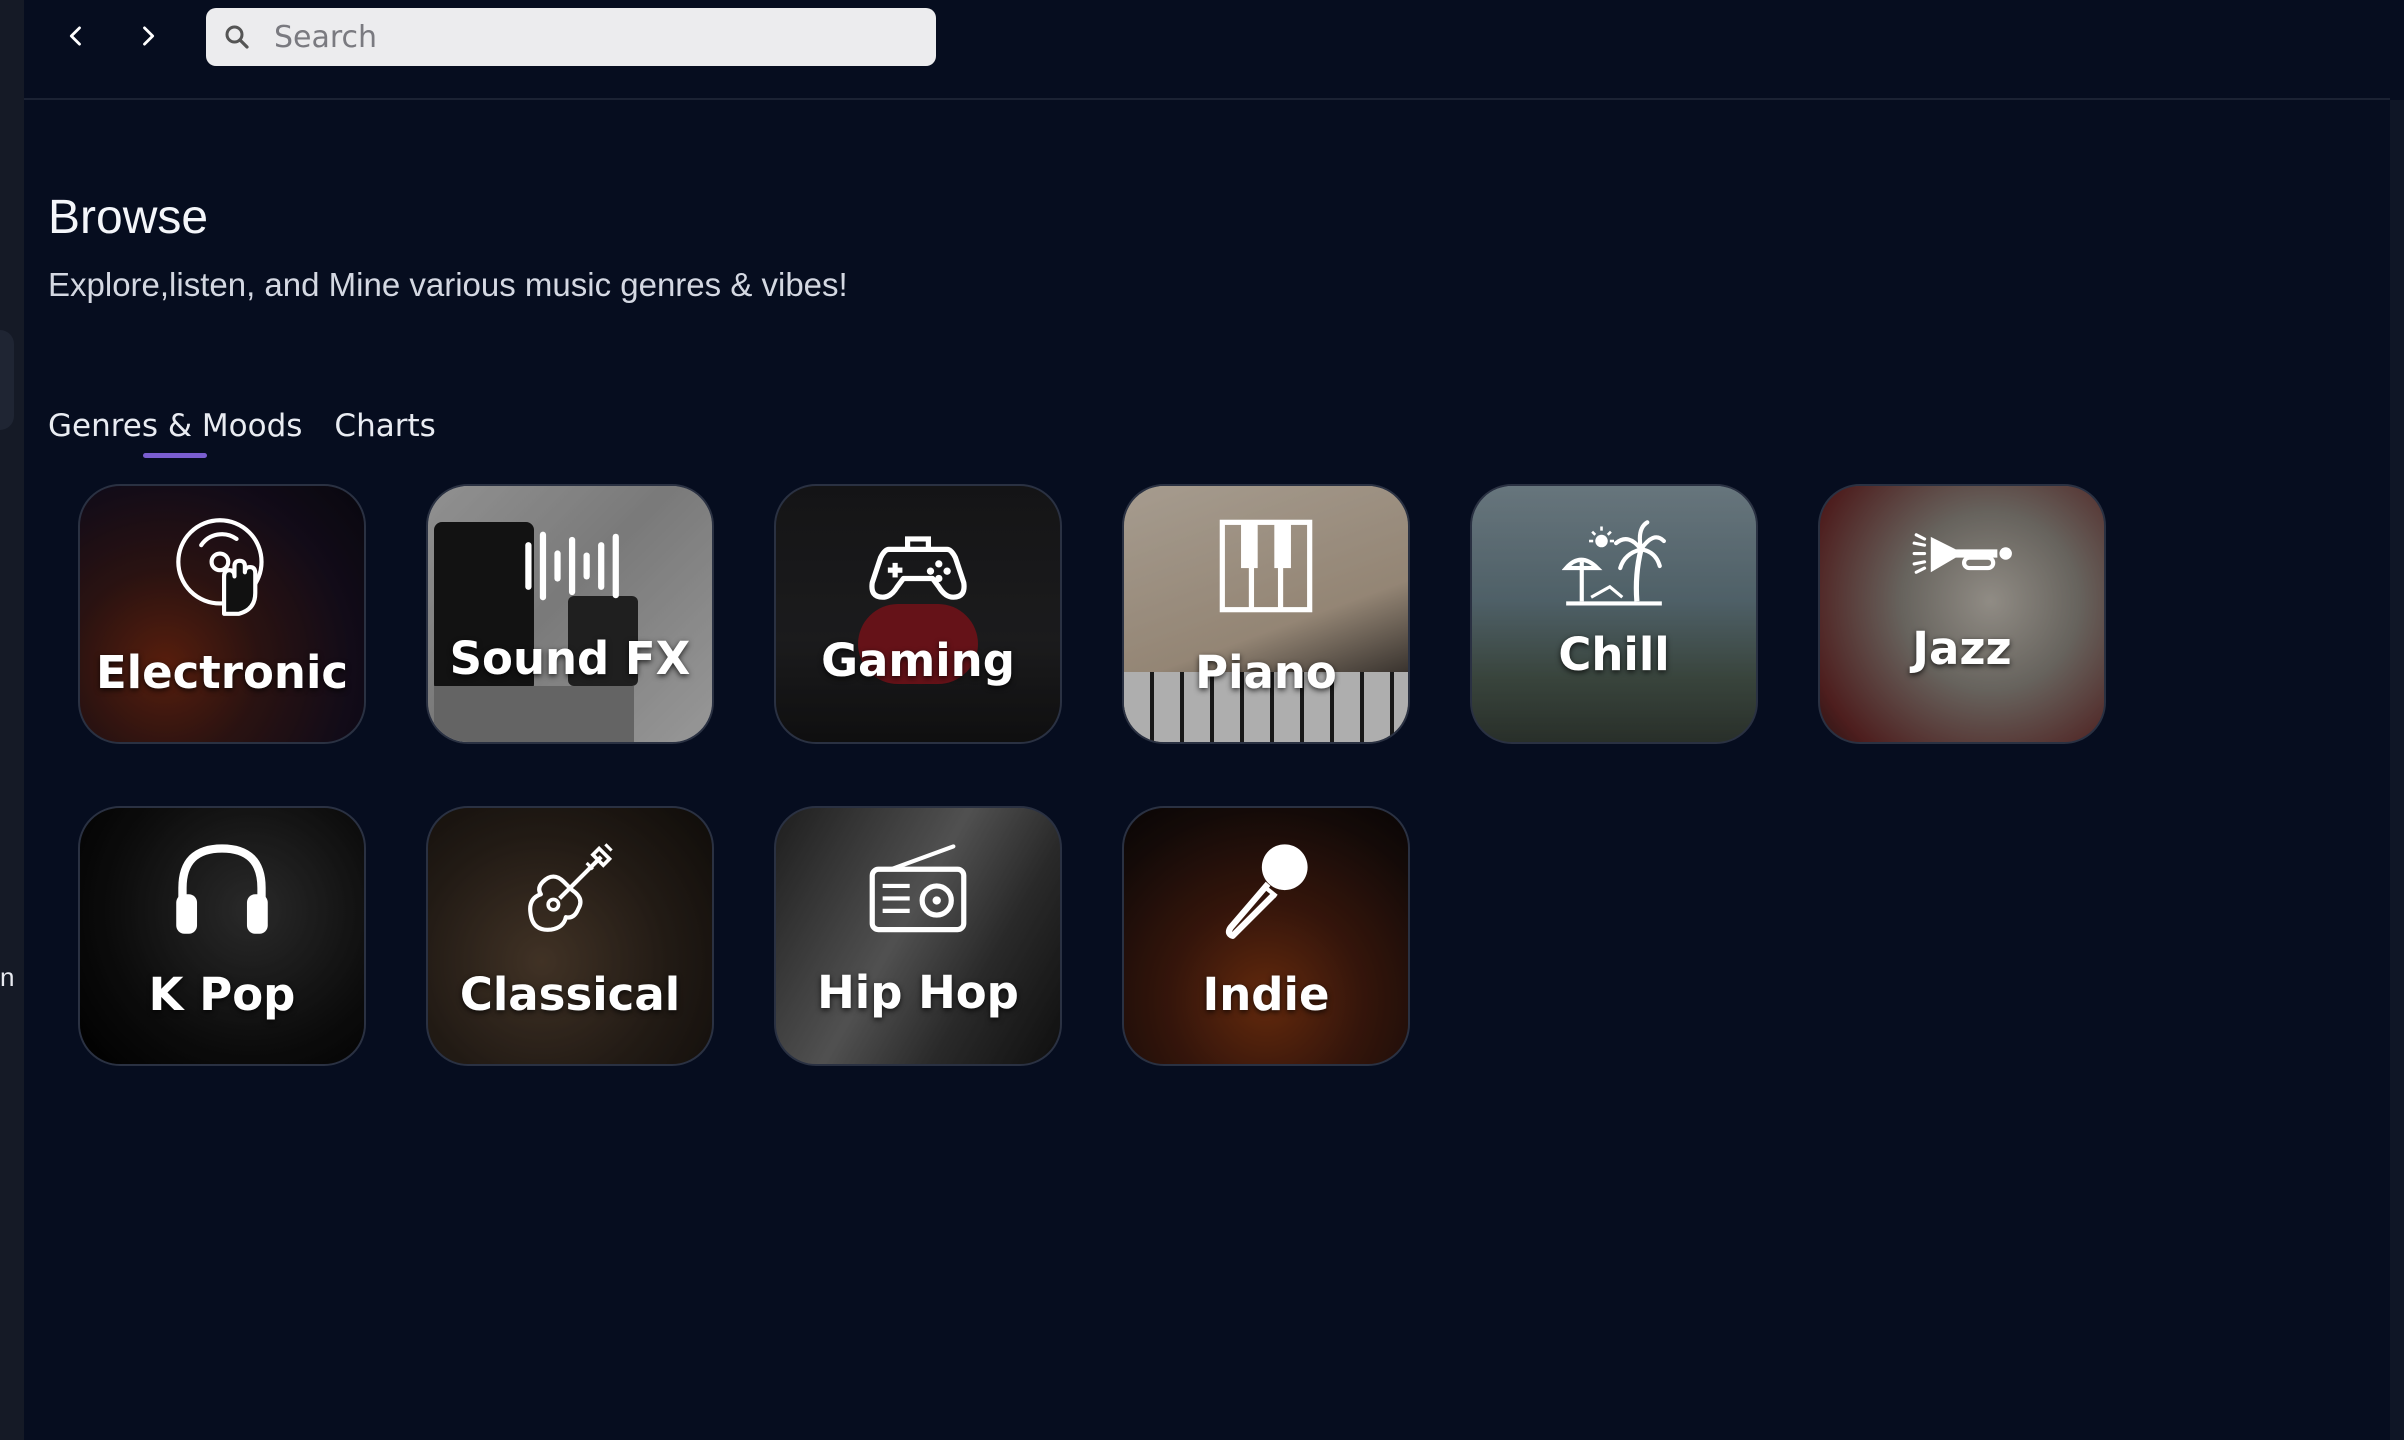 The height and width of the screenshot is (1440, 2404). I want to click on genre-label: Electronic, so click(222, 672).